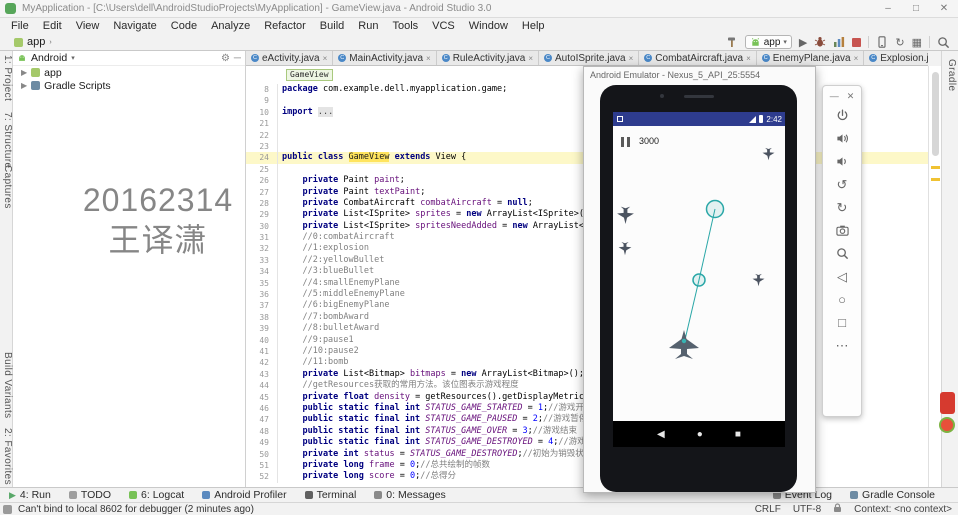  What do you see at coordinates (842, 253) in the screenshot?
I see `emulator-zoom-icon` at bounding box center [842, 253].